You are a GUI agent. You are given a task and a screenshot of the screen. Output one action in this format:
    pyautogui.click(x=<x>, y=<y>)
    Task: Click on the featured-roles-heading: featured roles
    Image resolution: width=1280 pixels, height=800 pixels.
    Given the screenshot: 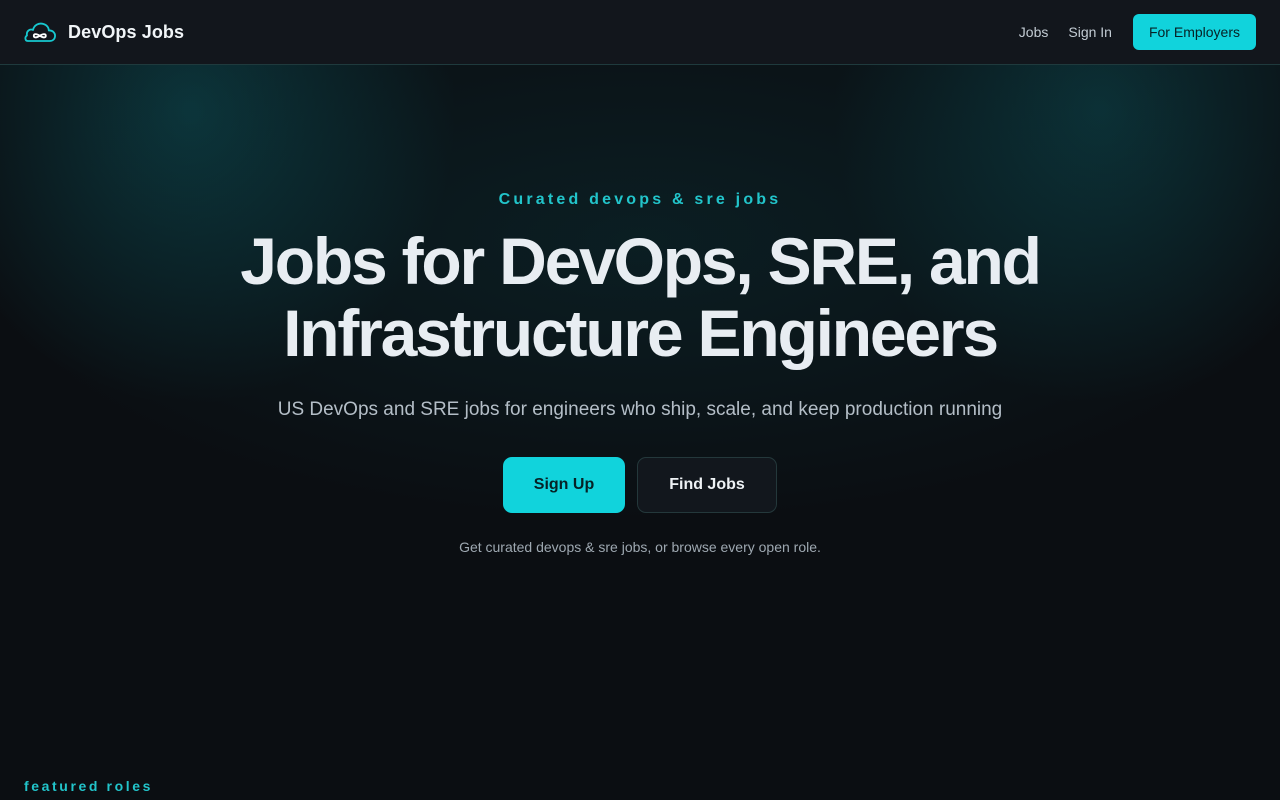 What is the action you would take?
    pyautogui.click(x=88, y=786)
    